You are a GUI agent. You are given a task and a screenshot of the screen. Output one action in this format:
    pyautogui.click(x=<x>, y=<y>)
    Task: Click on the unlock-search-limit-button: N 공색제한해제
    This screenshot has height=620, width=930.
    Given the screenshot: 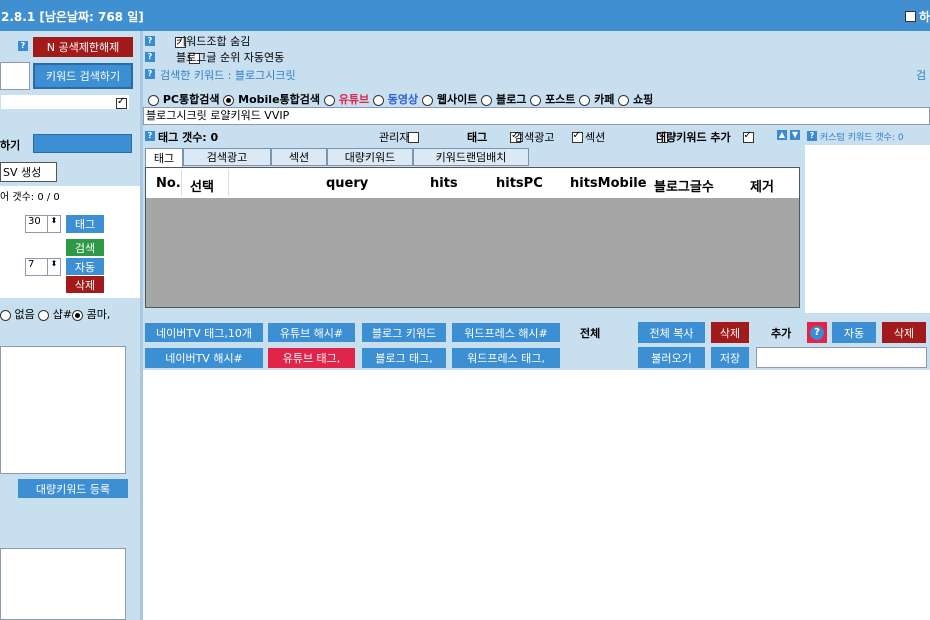 What is the action you would take?
    pyautogui.click(x=83, y=47)
    